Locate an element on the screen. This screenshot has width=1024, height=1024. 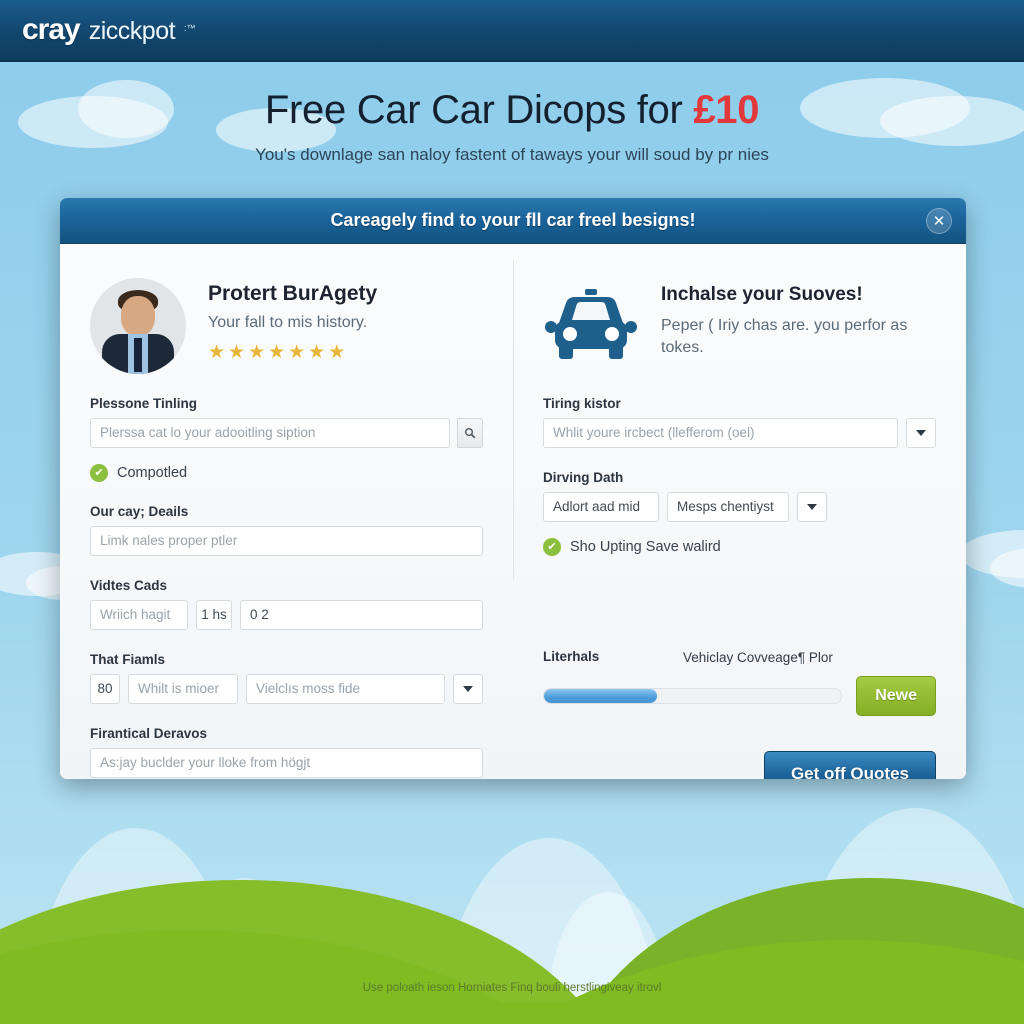
label-tiring-kistor: Tiring kistor is located at coordinates (582, 403).